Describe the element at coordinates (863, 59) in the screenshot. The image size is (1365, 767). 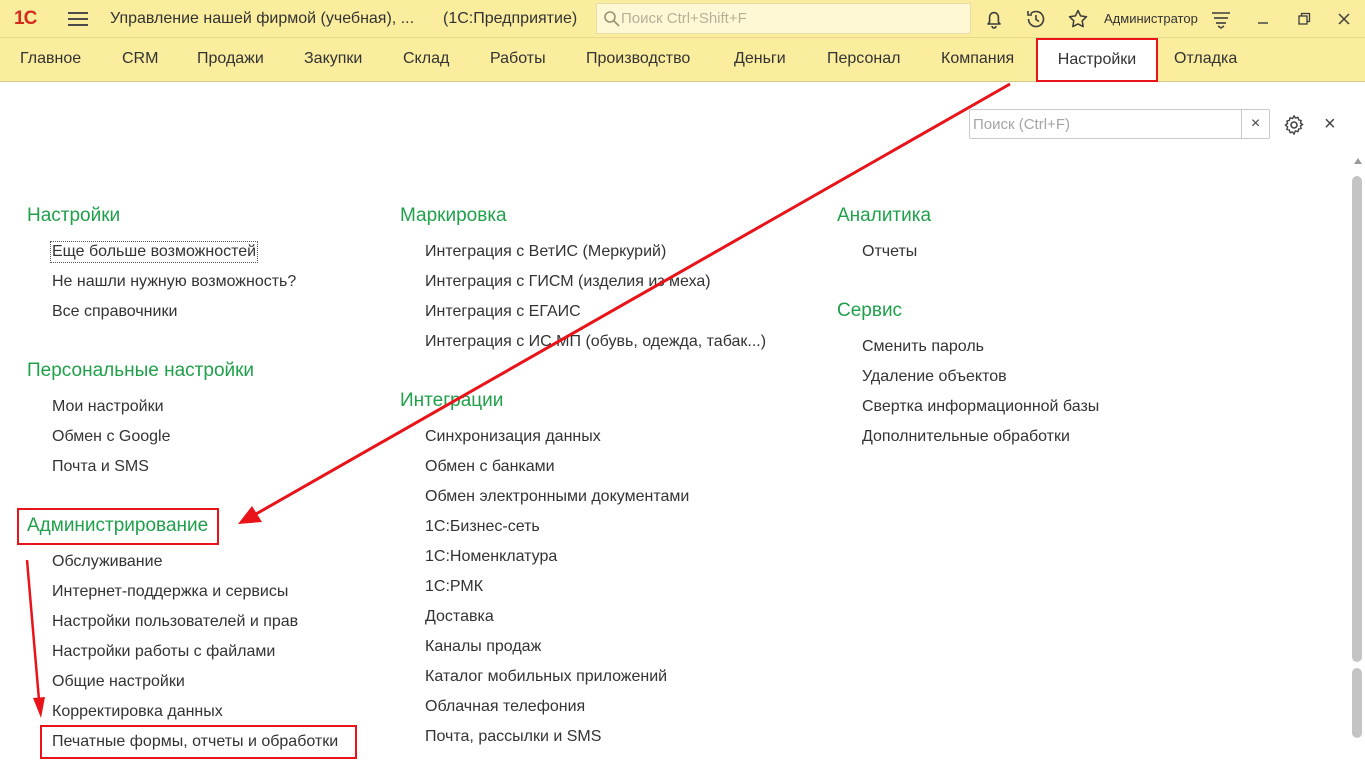
I see `section-personnel: Персонал` at that location.